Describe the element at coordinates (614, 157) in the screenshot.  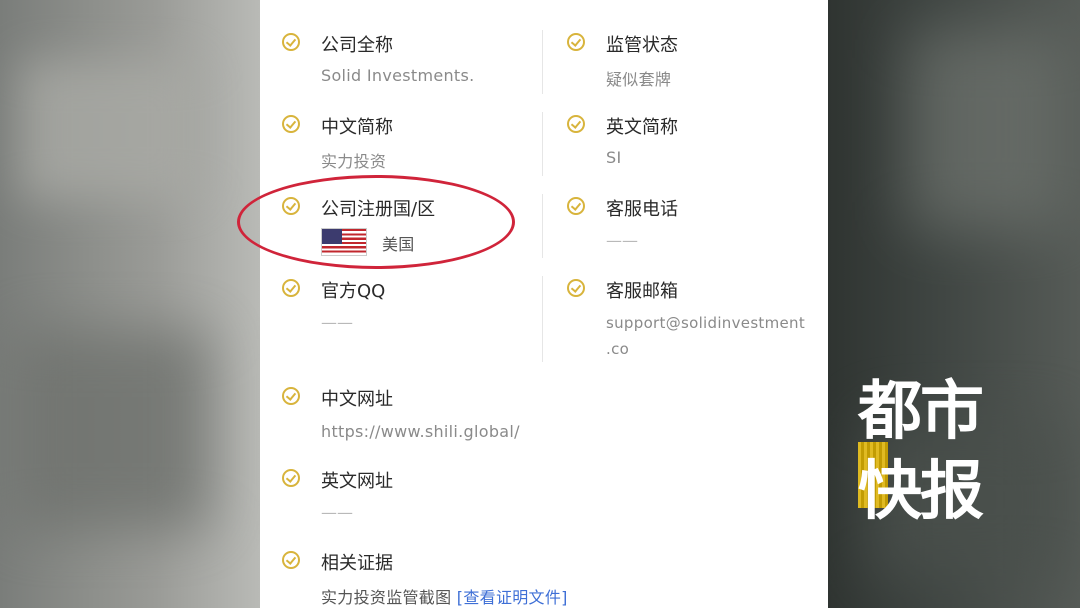
I see `field-value-english-short-name: SI` at that location.